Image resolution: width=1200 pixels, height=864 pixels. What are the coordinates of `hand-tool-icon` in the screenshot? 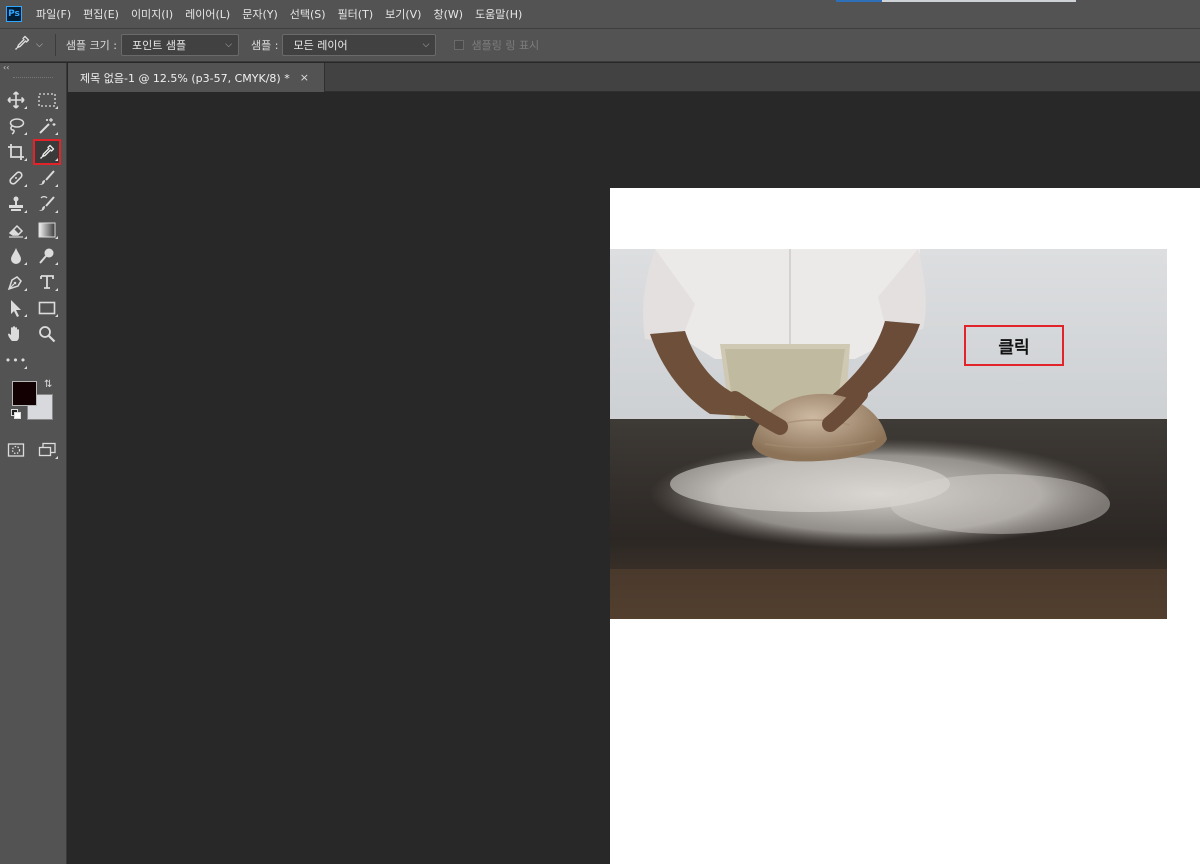 It's located at (16, 334).